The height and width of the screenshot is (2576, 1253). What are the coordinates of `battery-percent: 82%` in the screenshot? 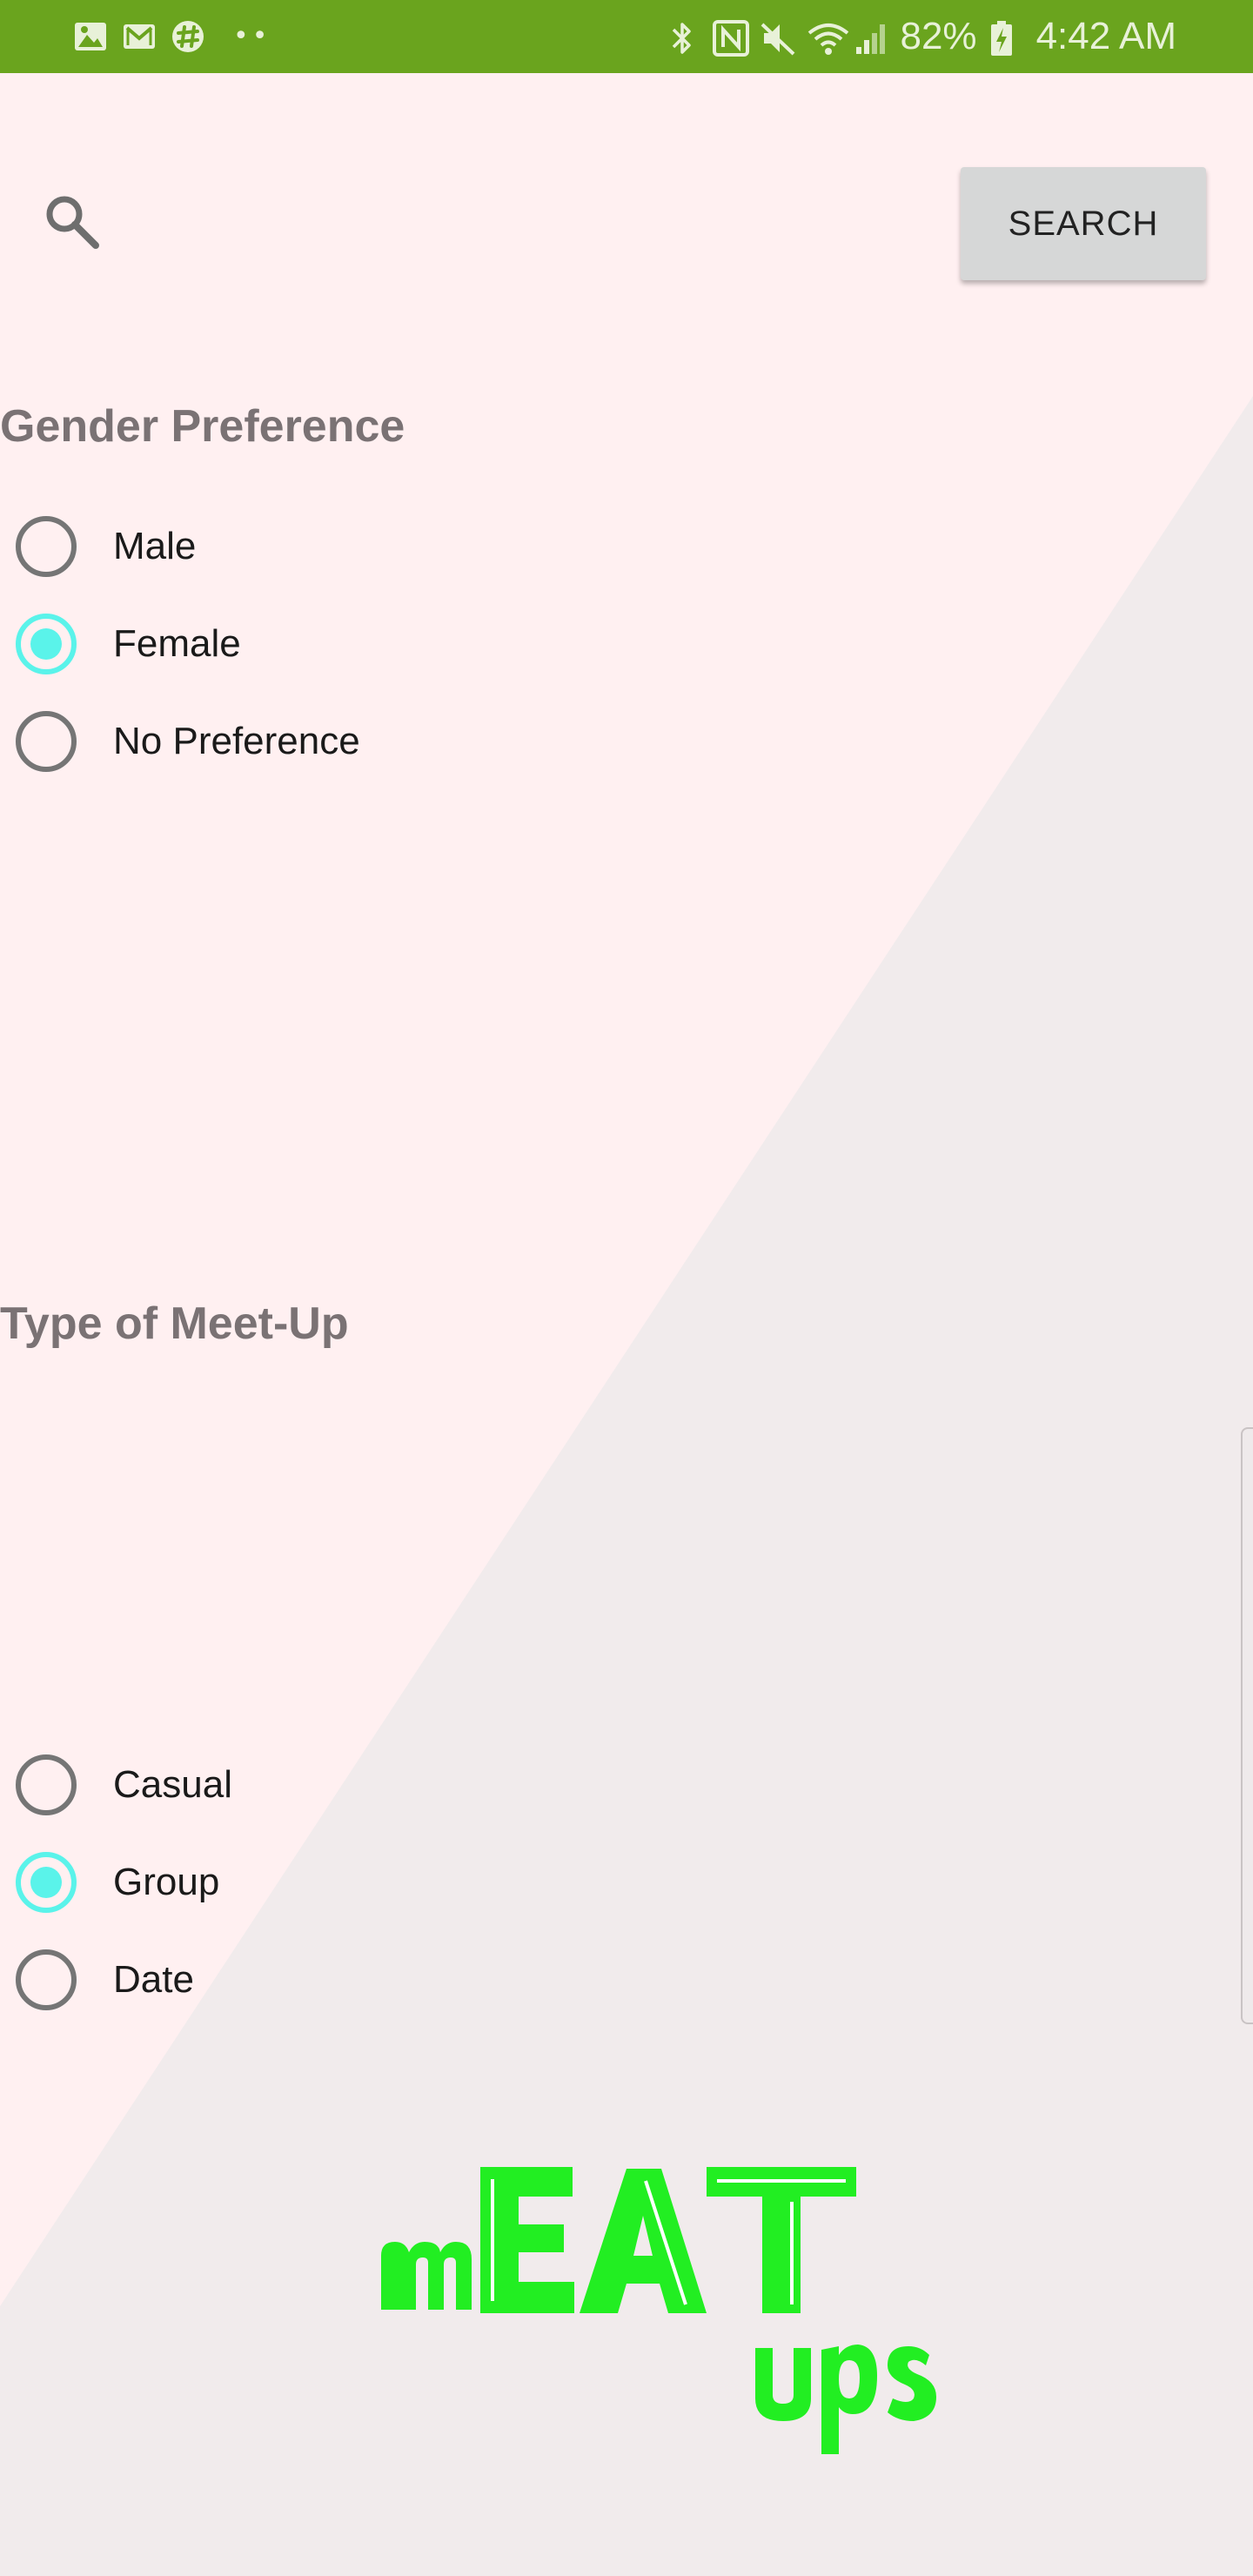 It's located at (938, 36).